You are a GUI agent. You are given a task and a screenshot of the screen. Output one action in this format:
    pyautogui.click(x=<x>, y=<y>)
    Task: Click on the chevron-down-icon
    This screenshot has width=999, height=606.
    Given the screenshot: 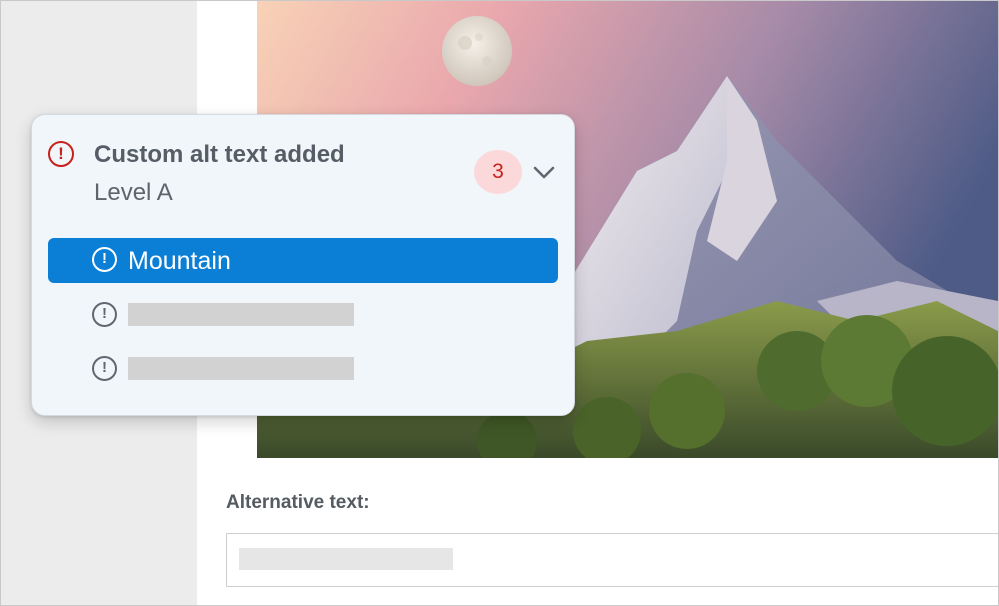 What is the action you would take?
    pyautogui.click(x=544, y=172)
    